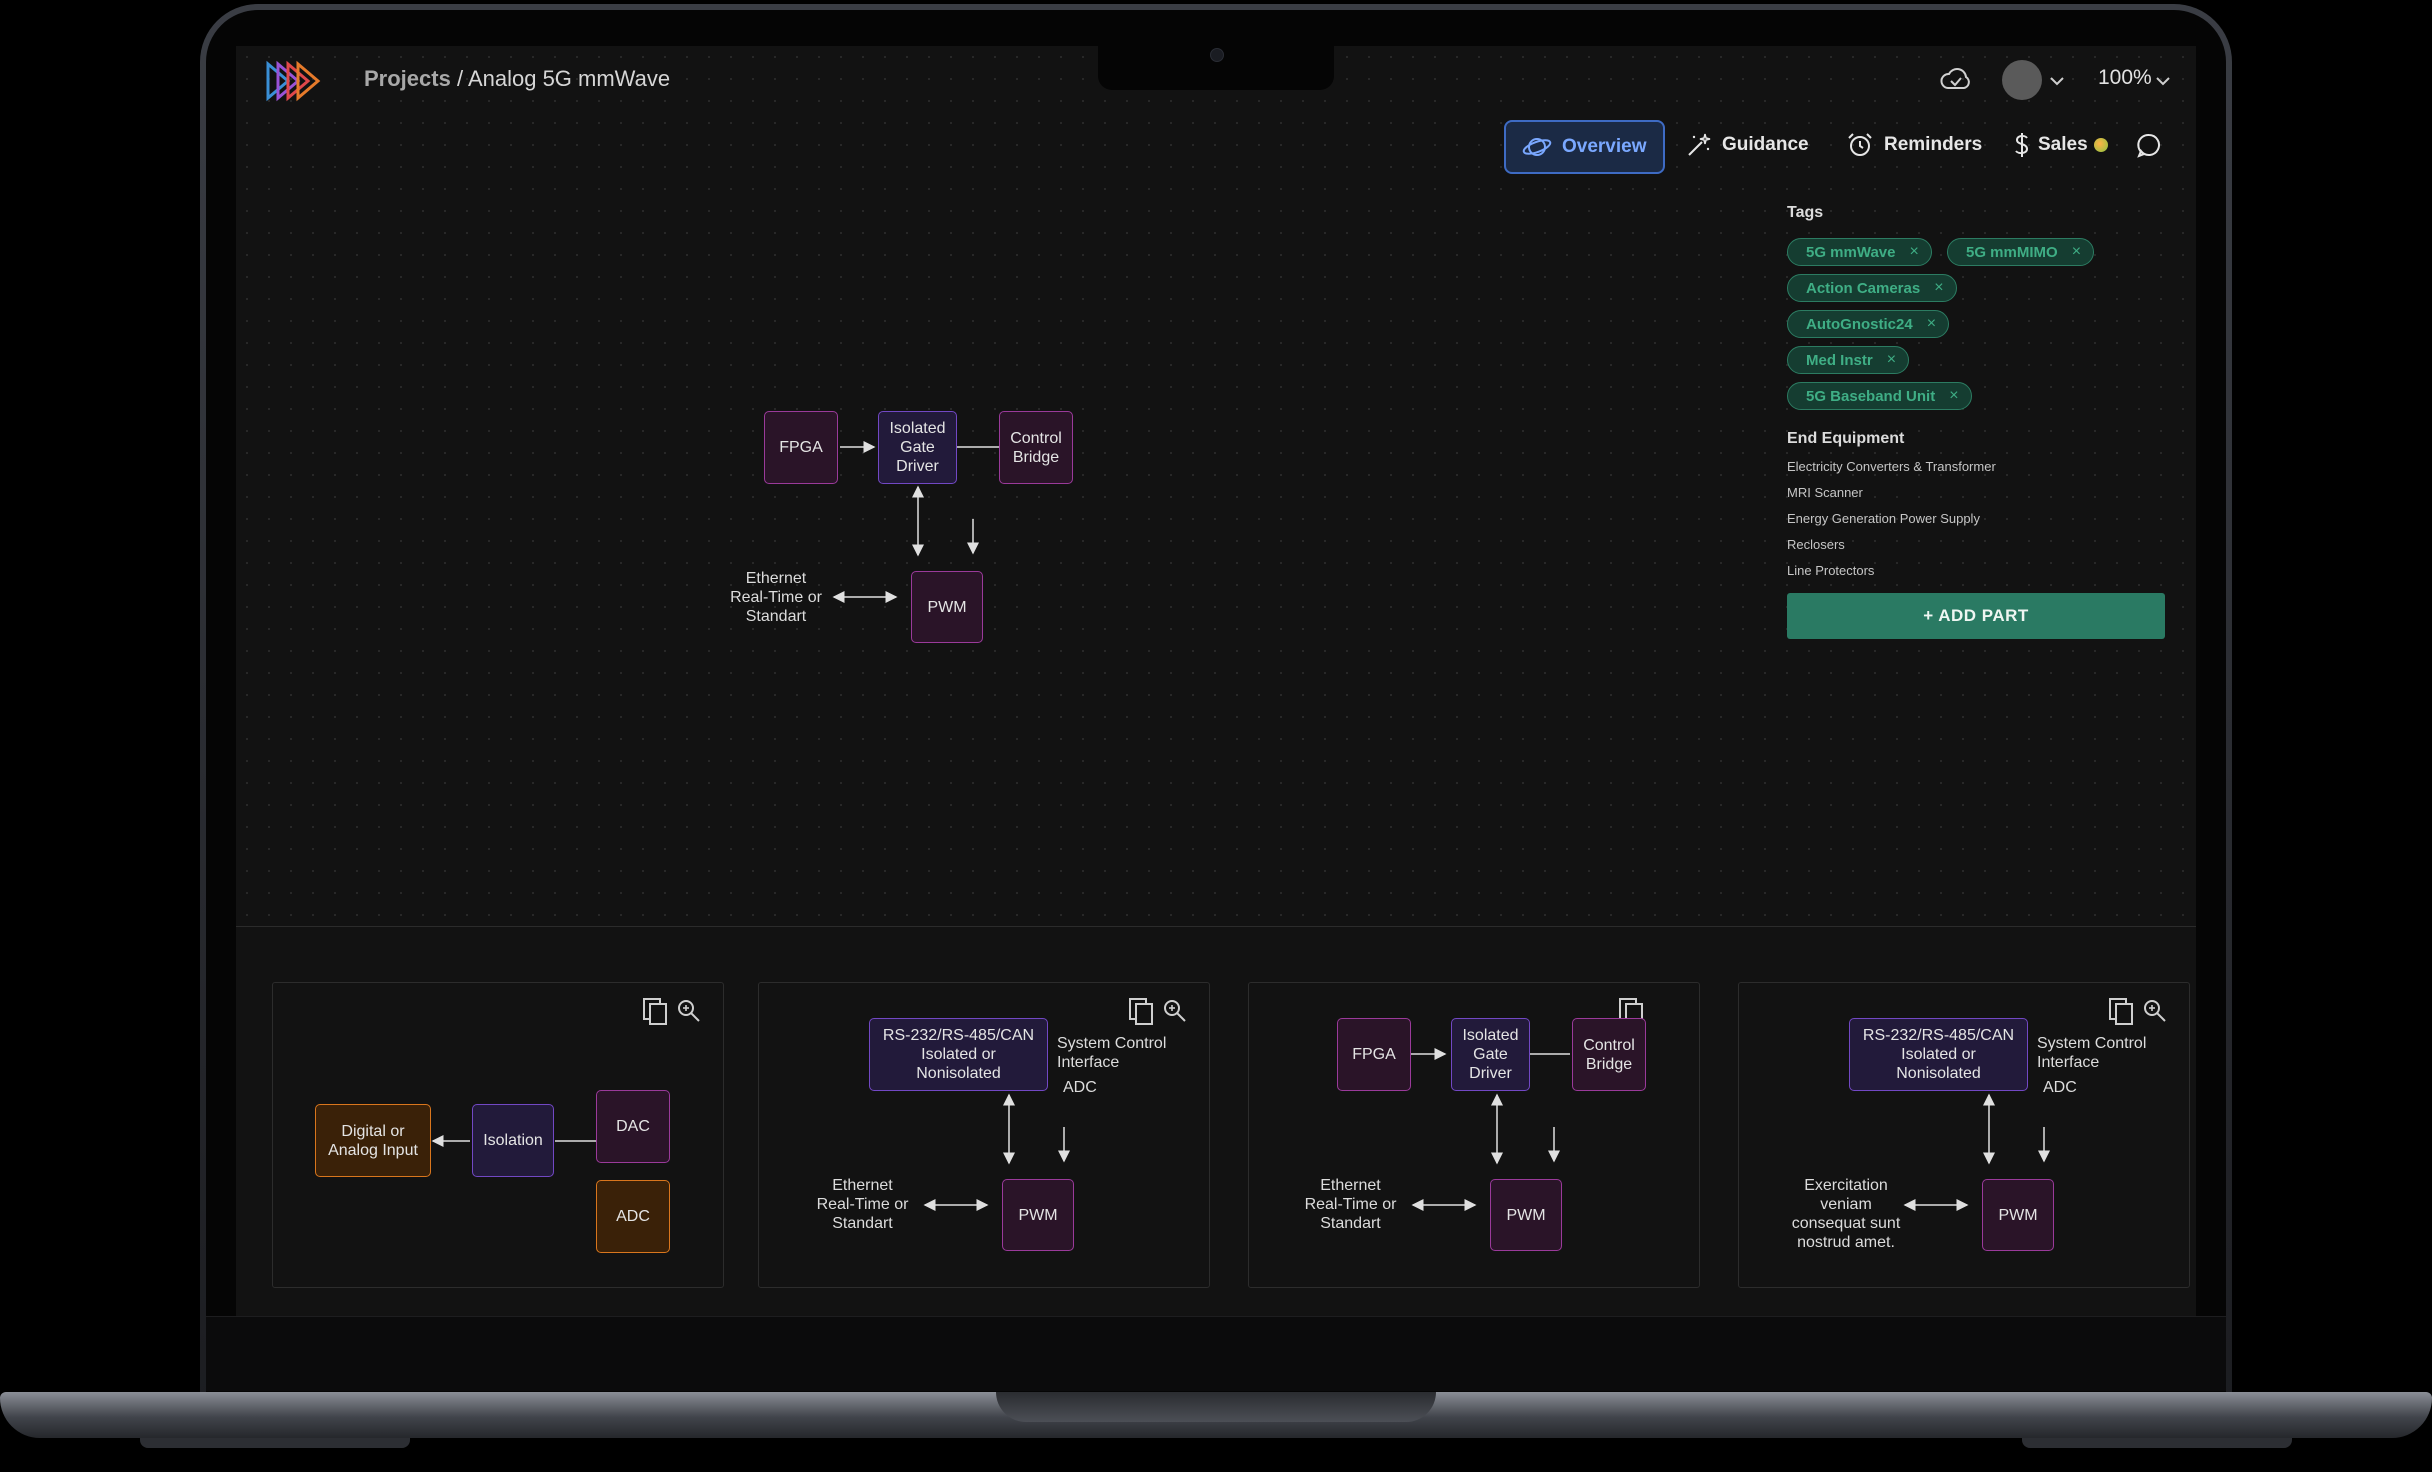 The image size is (2432, 1472). Describe the element at coordinates (1216, 1353) in the screenshot. I see `laptop-chin` at that location.